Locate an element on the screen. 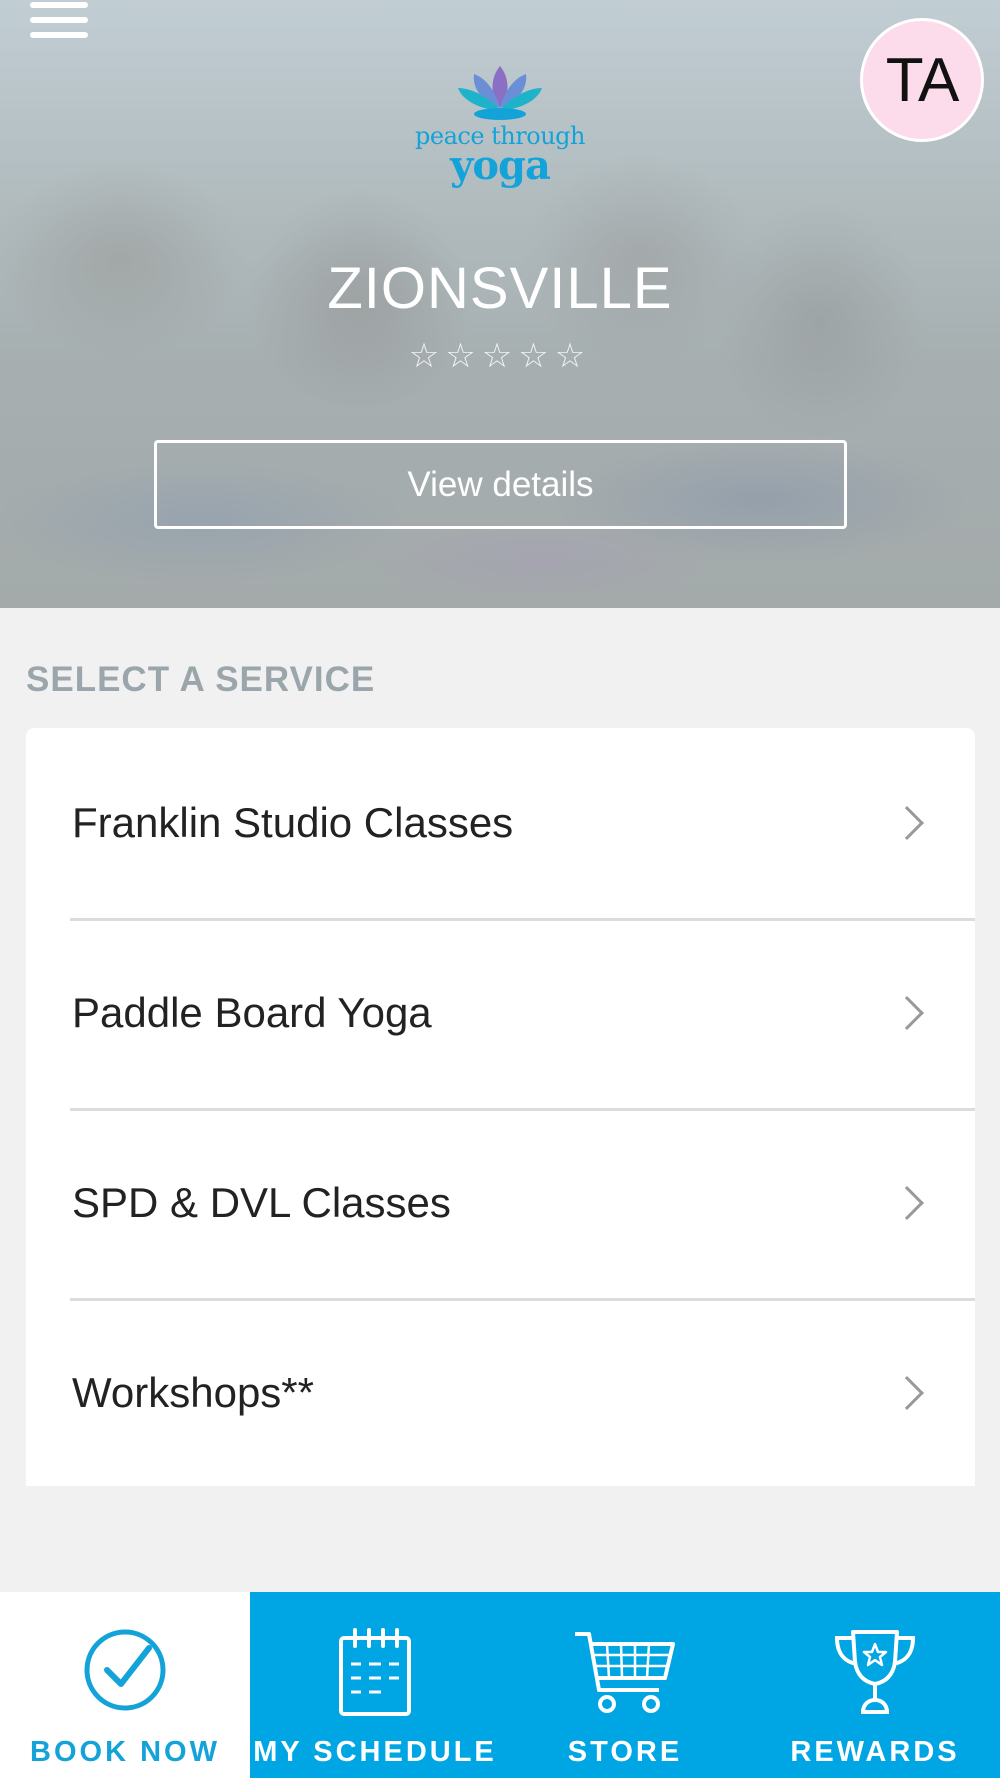 This screenshot has width=1000, height=1778. avatar-initials: TA is located at coordinates (922, 80).